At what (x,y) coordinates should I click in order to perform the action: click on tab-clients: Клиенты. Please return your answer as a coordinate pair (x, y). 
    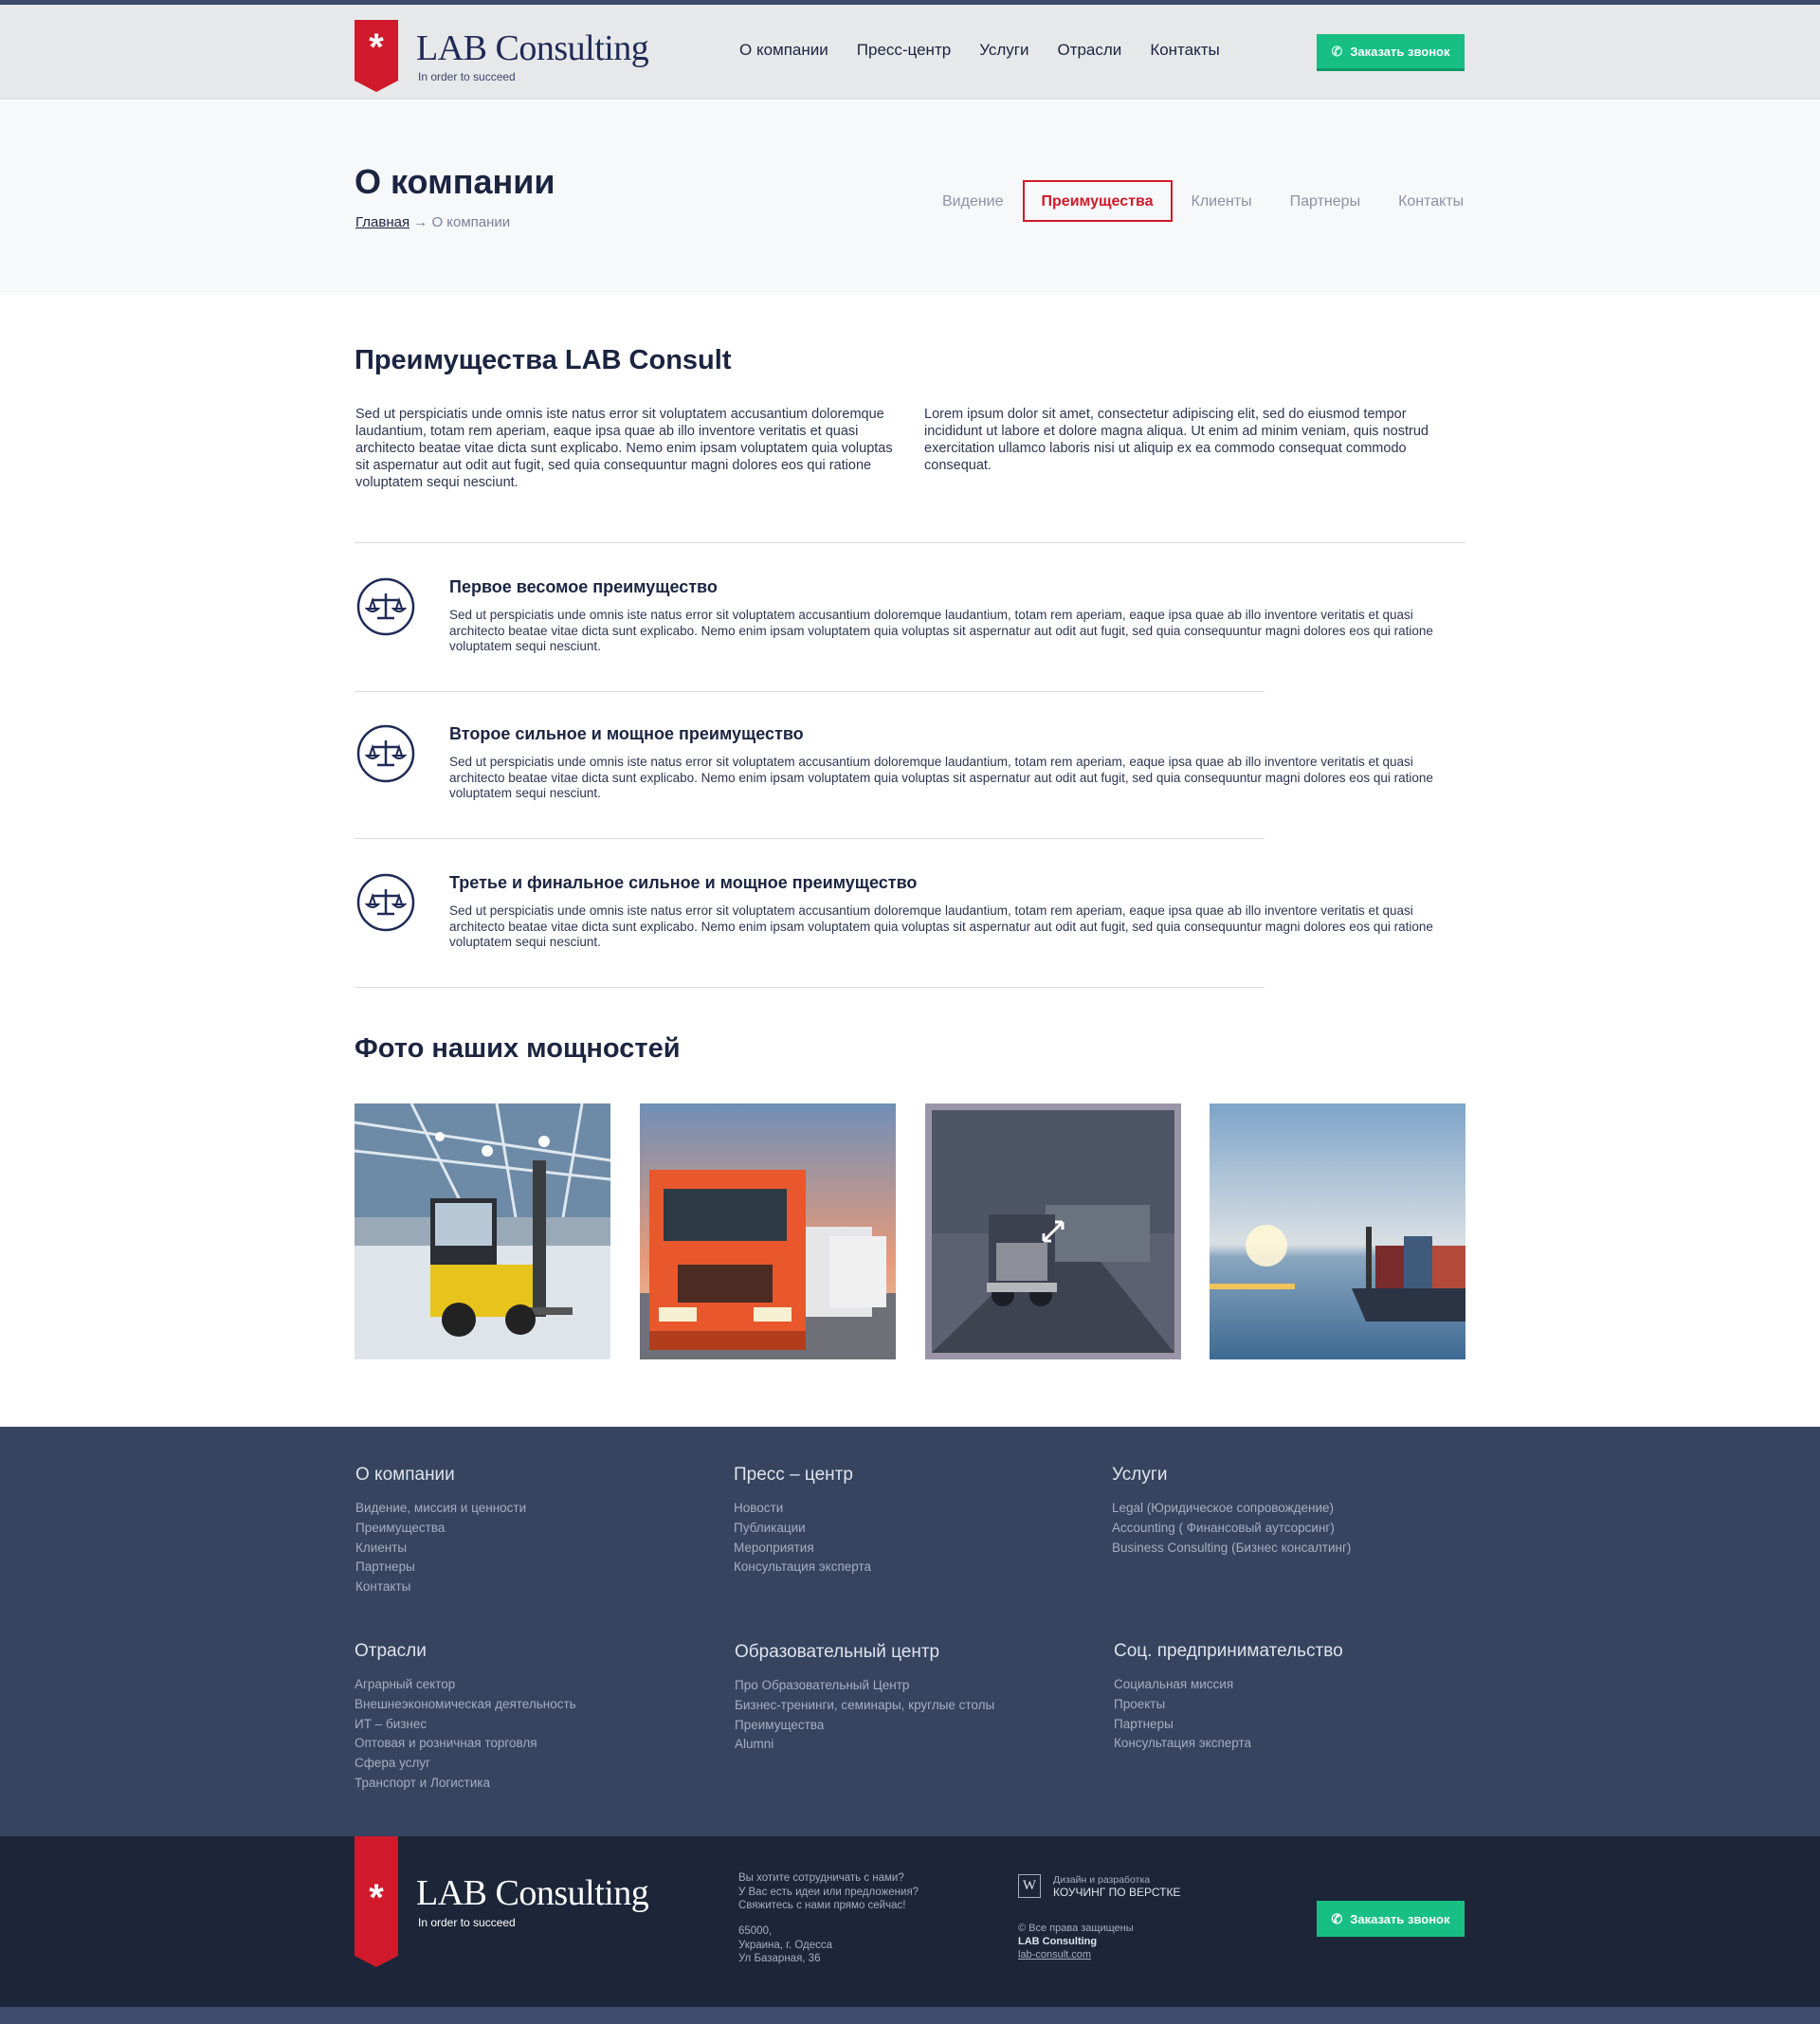
    Looking at the image, I should click on (1222, 201).